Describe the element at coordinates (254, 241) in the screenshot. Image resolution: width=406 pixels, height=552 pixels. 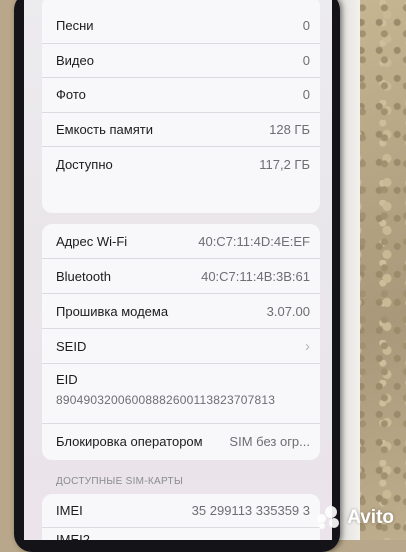
I see `row-value: 40:C7:11:4D:4E:EF` at that location.